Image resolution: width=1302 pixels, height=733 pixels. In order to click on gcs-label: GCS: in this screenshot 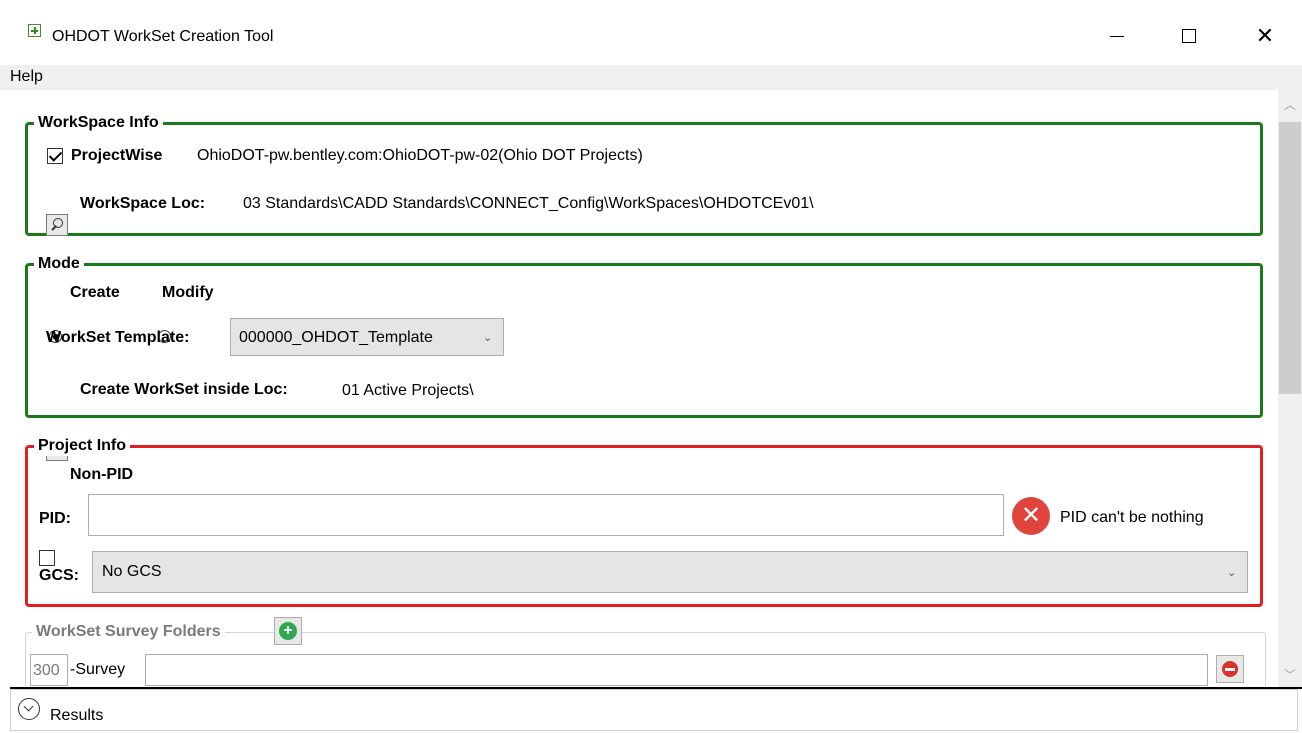, I will do `click(59, 575)`.